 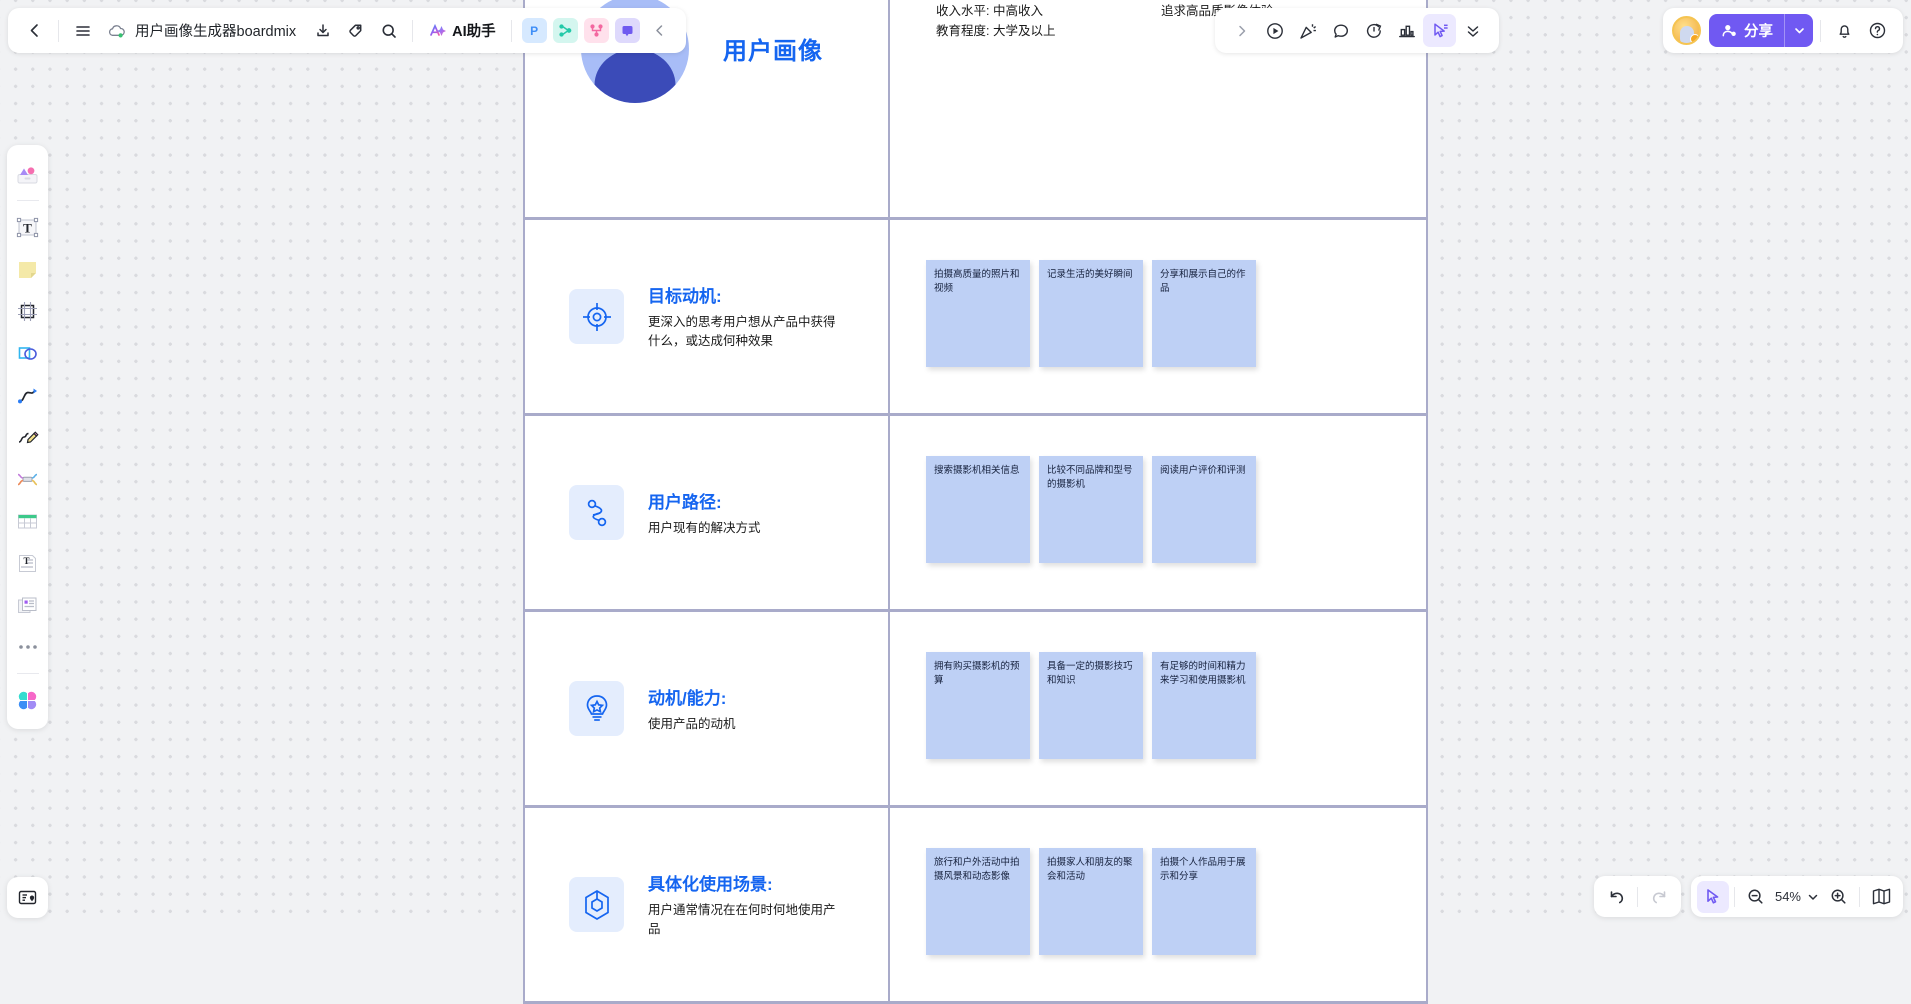 I want to click on tools-sidebar: T, so click(x=27, y=437).